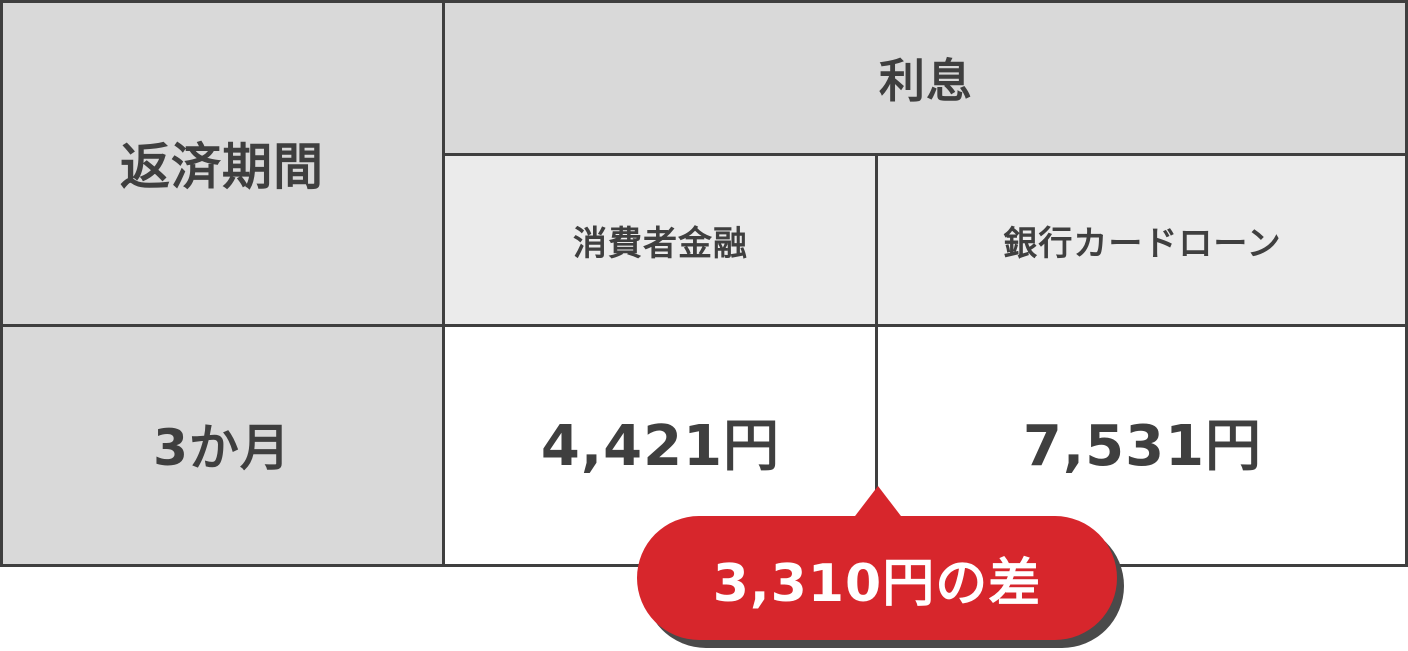 The width and height of the screenshot is (1408, 651). I want to click on callout-bubble: 3,310円の差, so click(877, 578).